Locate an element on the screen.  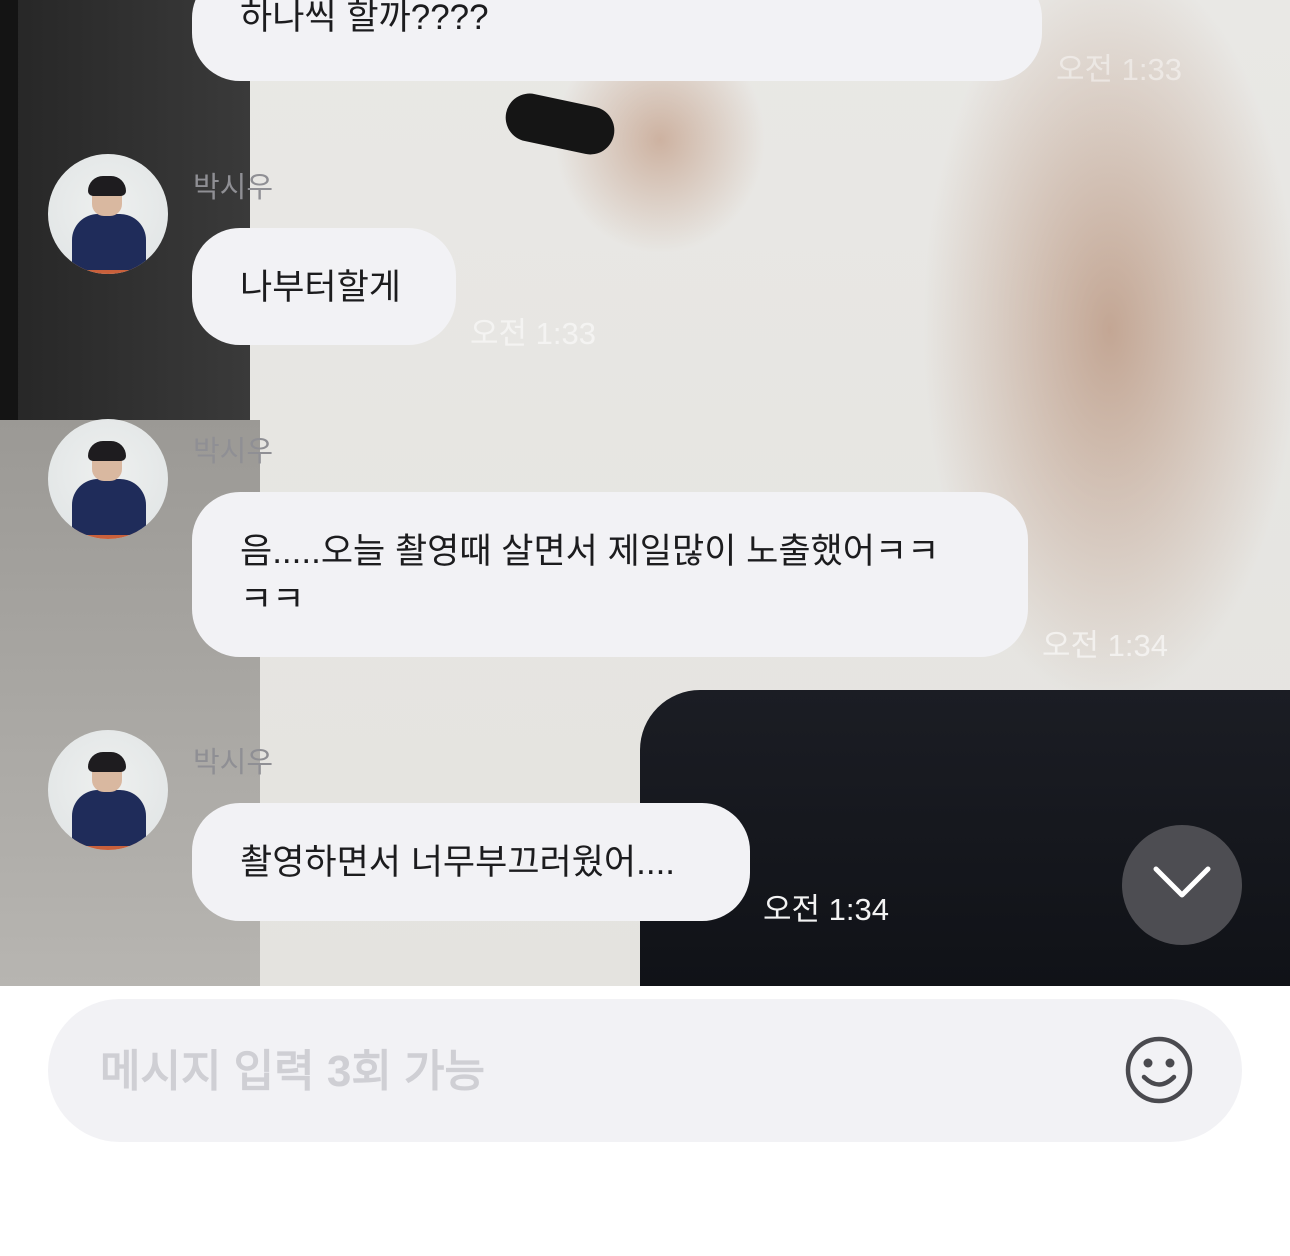
message-bubble: 나부터할게 is located at coordinates (324, 286).